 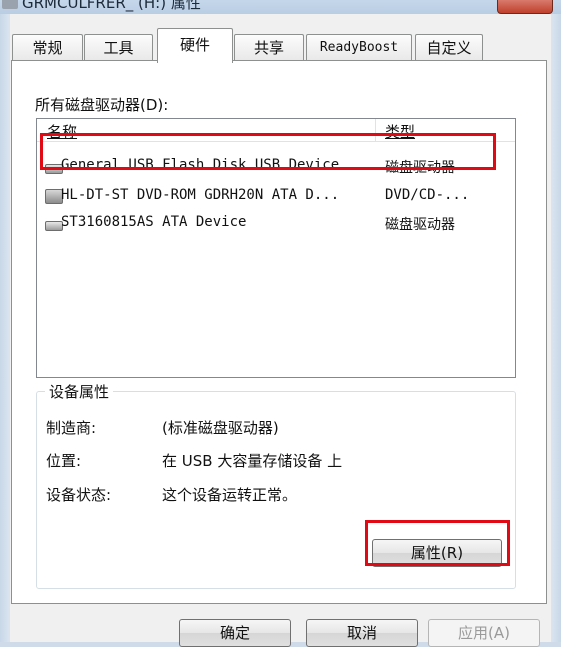 What do you see at coordinates (484, 633) in the screenshot?
I see `apply-button: 应用(A)` at bounding box center [484, 633].